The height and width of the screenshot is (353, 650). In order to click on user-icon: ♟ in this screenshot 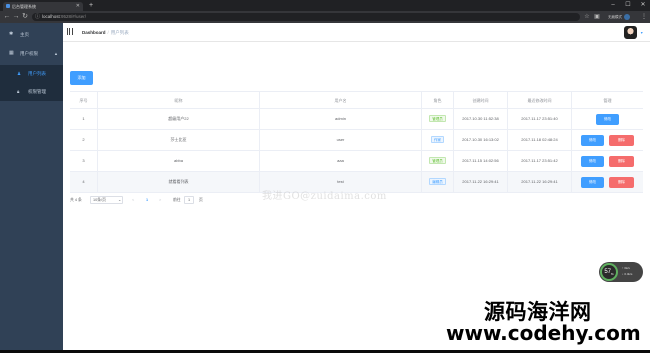, I will do `click(19, 73)`.